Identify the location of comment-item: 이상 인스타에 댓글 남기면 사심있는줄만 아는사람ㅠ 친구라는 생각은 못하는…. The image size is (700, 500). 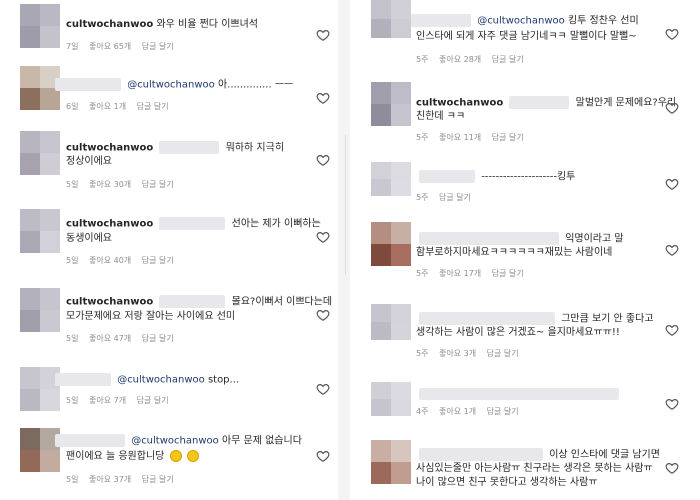
(525, 465).